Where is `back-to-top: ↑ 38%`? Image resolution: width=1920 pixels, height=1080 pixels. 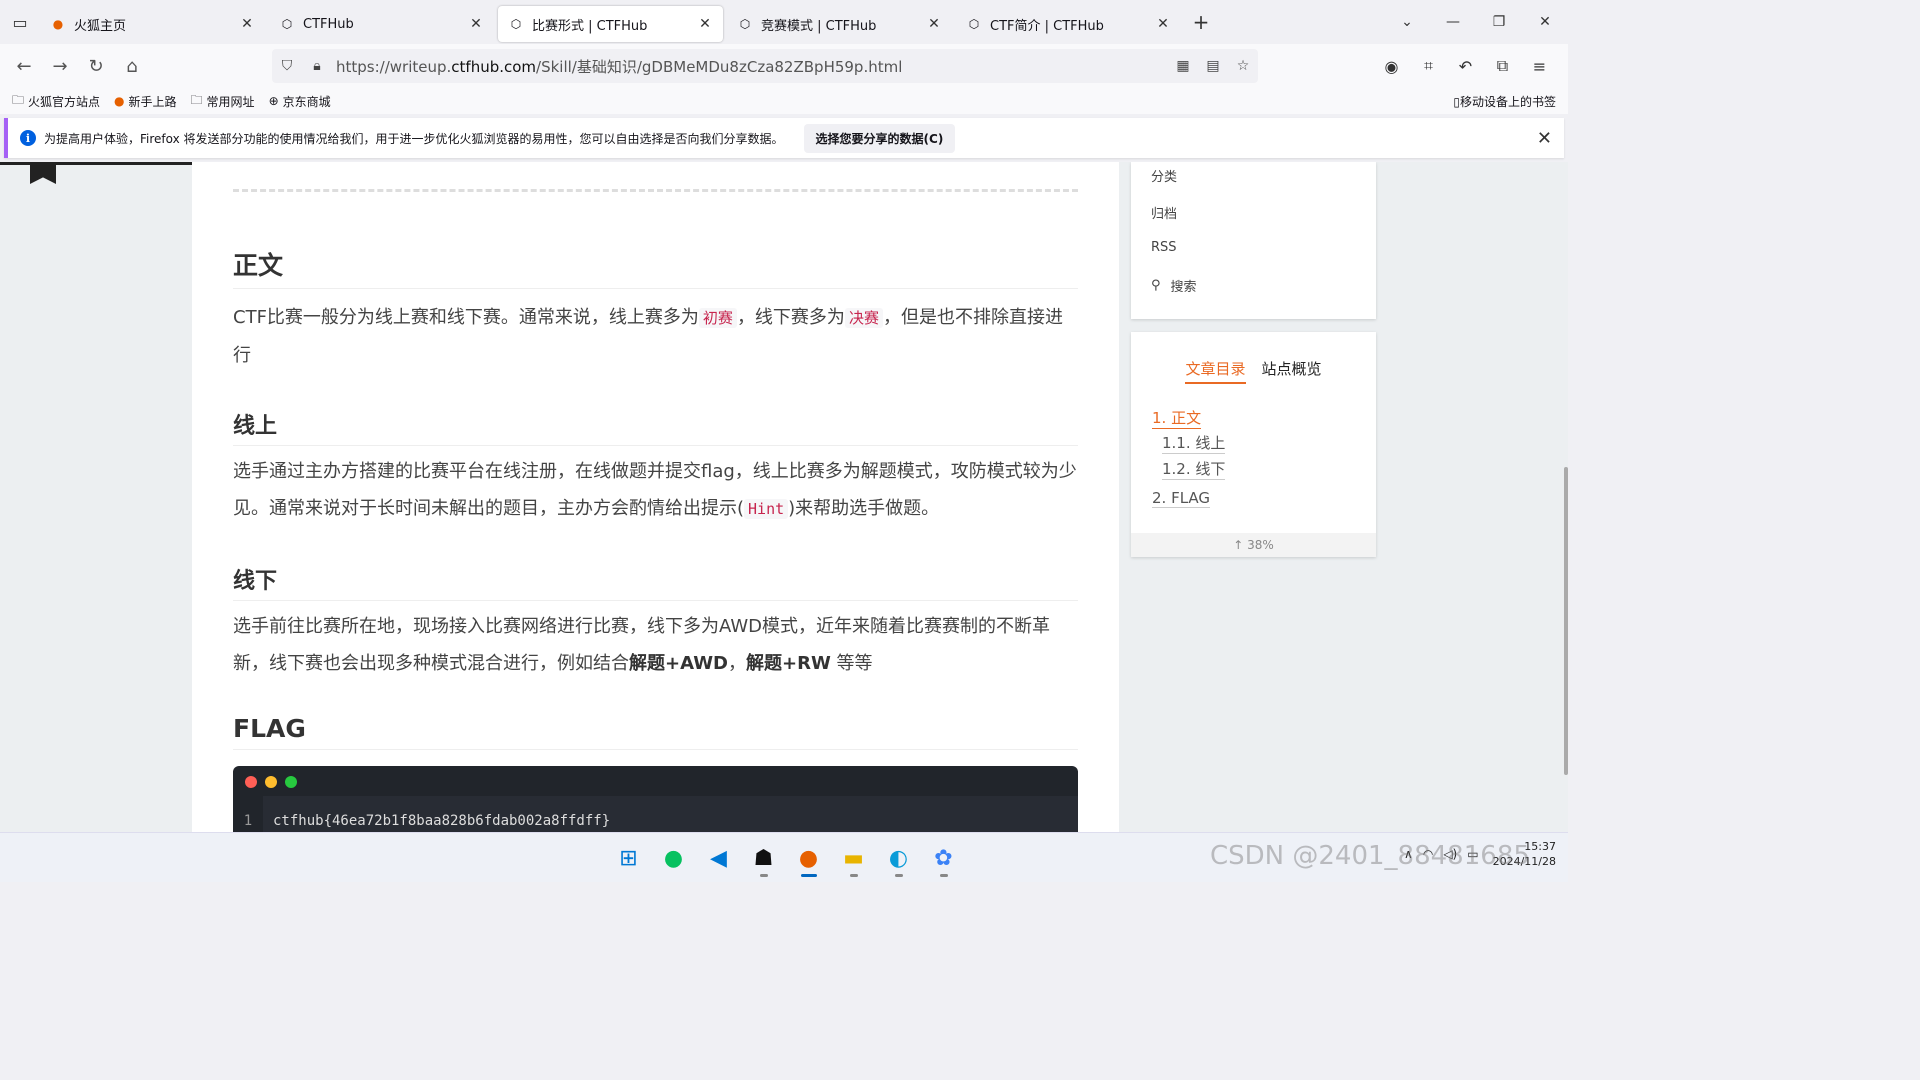 back-to-top: ↑ 38% is located at coordinates (1253, 545).